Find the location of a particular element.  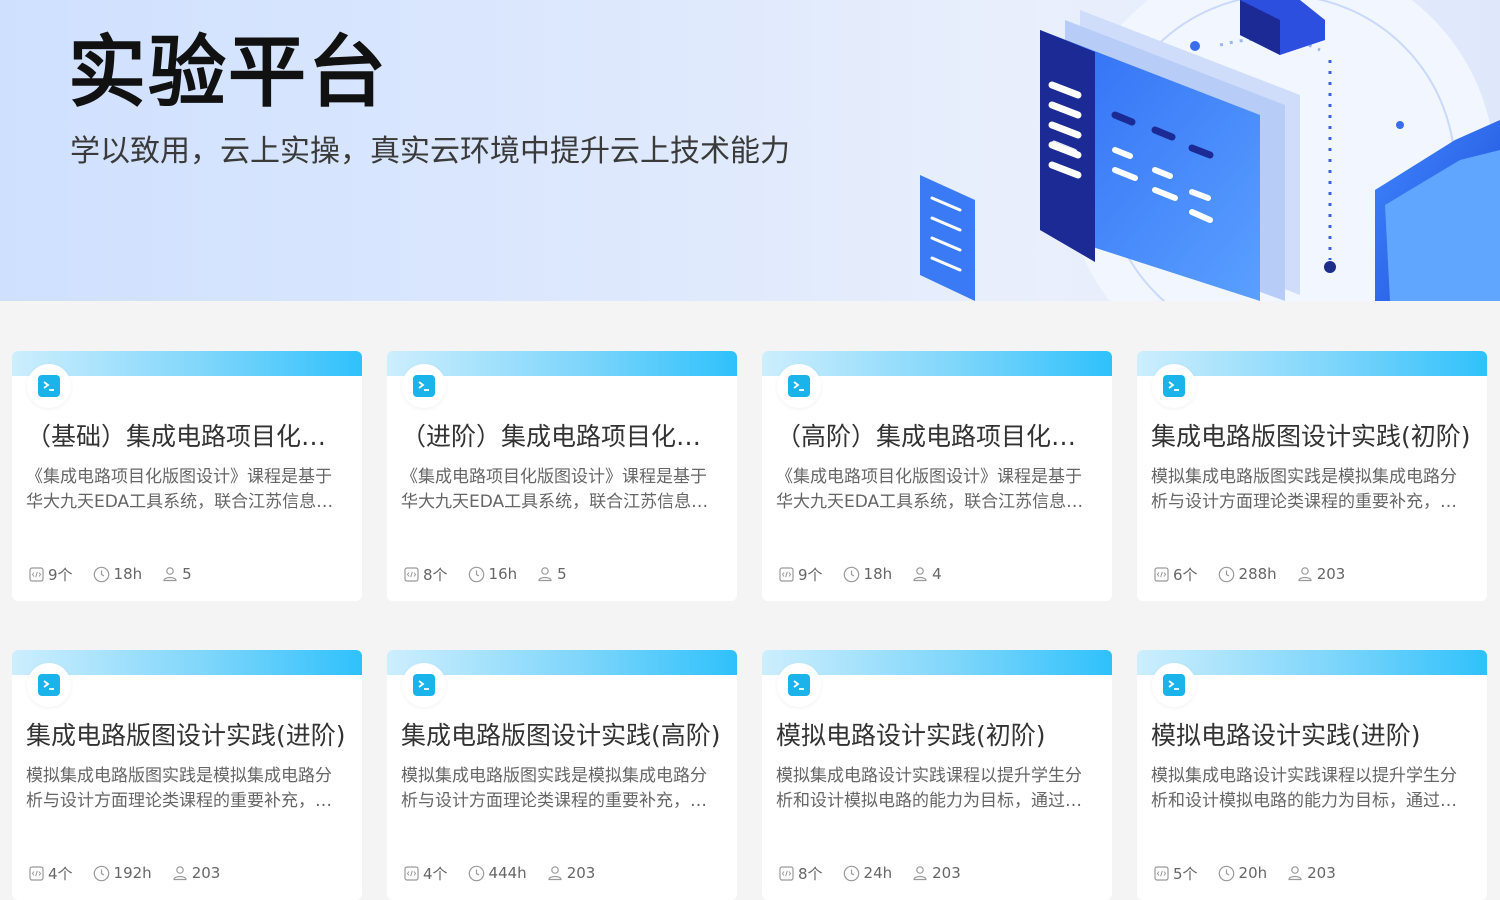

course-title: 模拟电路设计实践(初阶) is located at coordinates (911, 735).